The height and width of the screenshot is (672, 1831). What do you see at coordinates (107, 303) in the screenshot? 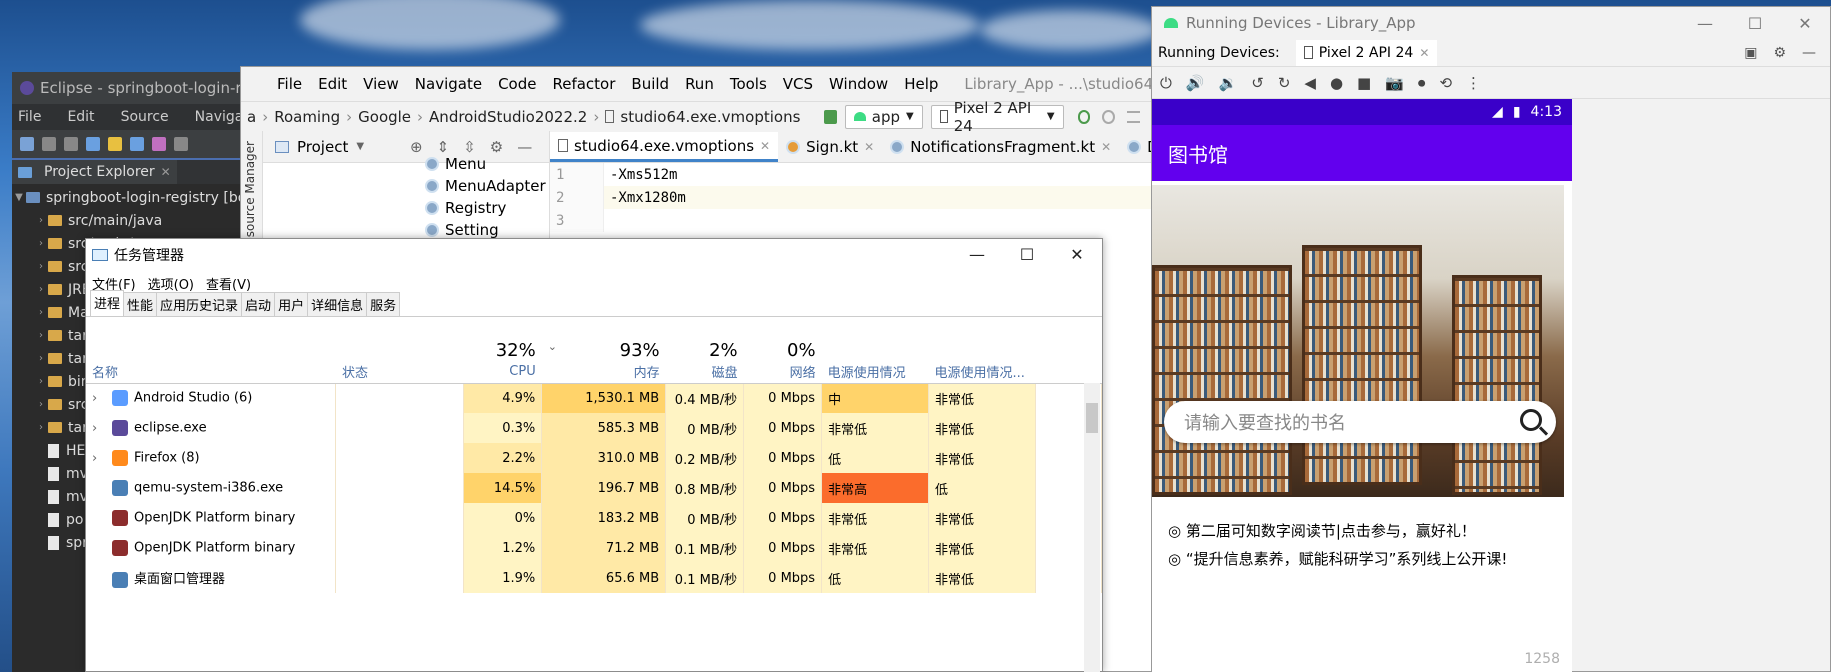
I see `tab-processes: 进程` at bounding box center [107, 303].